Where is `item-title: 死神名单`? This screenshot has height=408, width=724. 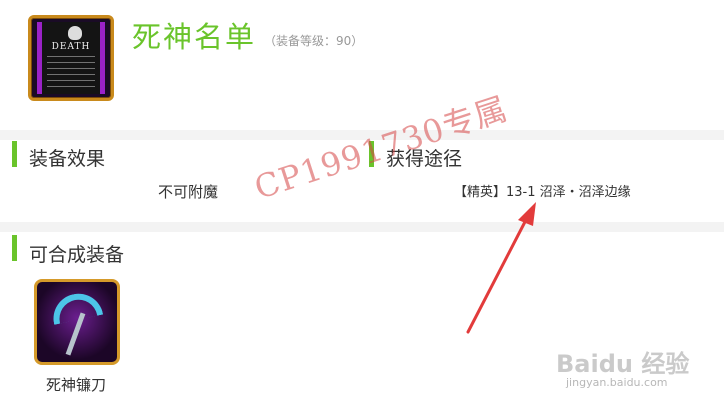
item-title: 死神名单 is located at coordinates (194, 37).